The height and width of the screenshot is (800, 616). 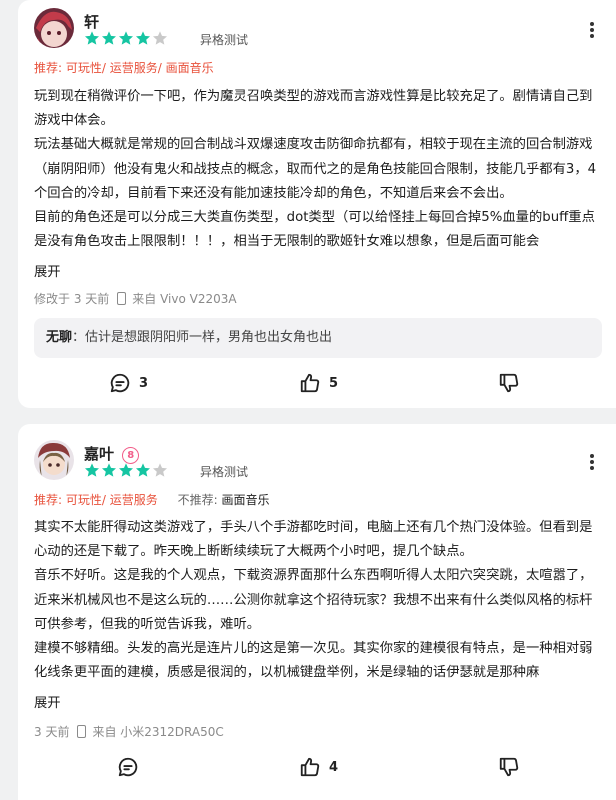 I want to click on like-count: 5, so click(x=334, y=383).